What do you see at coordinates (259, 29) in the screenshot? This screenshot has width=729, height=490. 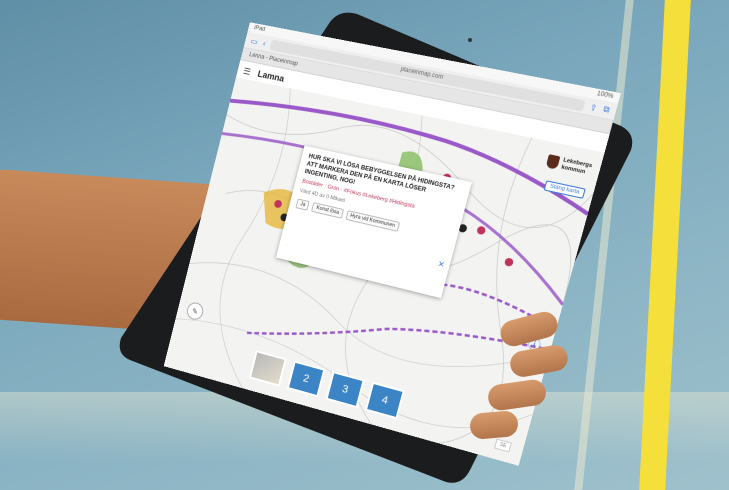 I see `status-left: iPad` at bounding box center [259, 29].